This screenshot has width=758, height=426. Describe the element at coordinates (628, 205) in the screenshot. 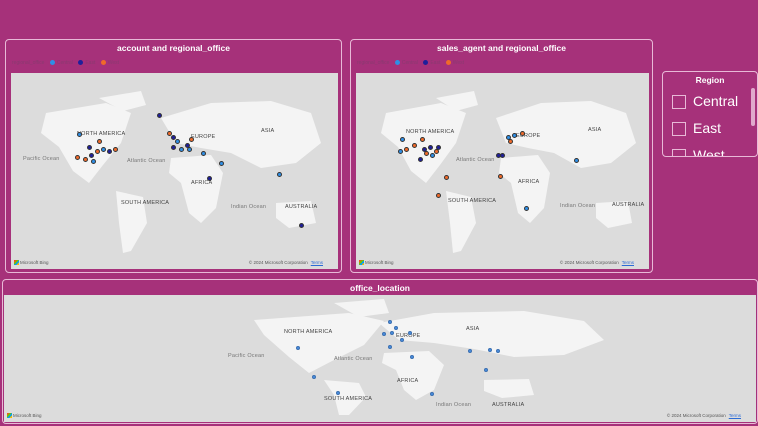

I see `map-label-continent: AUSTRALIA` at that location.